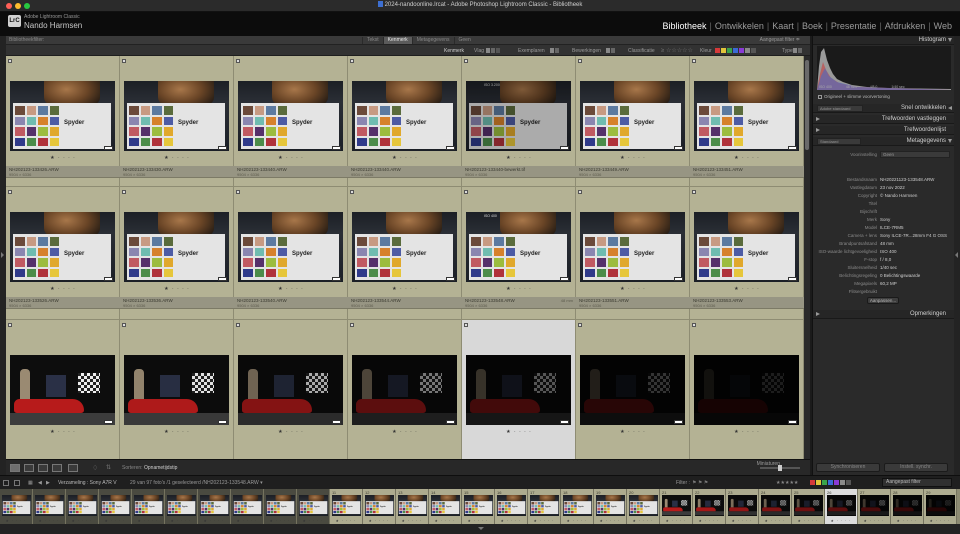  What do you see at coordinates (610, 506) in the screenshot?
I see `filmstrip-cell: 19 Spyder ★ · · · ·` at bounding box center [610, 506].